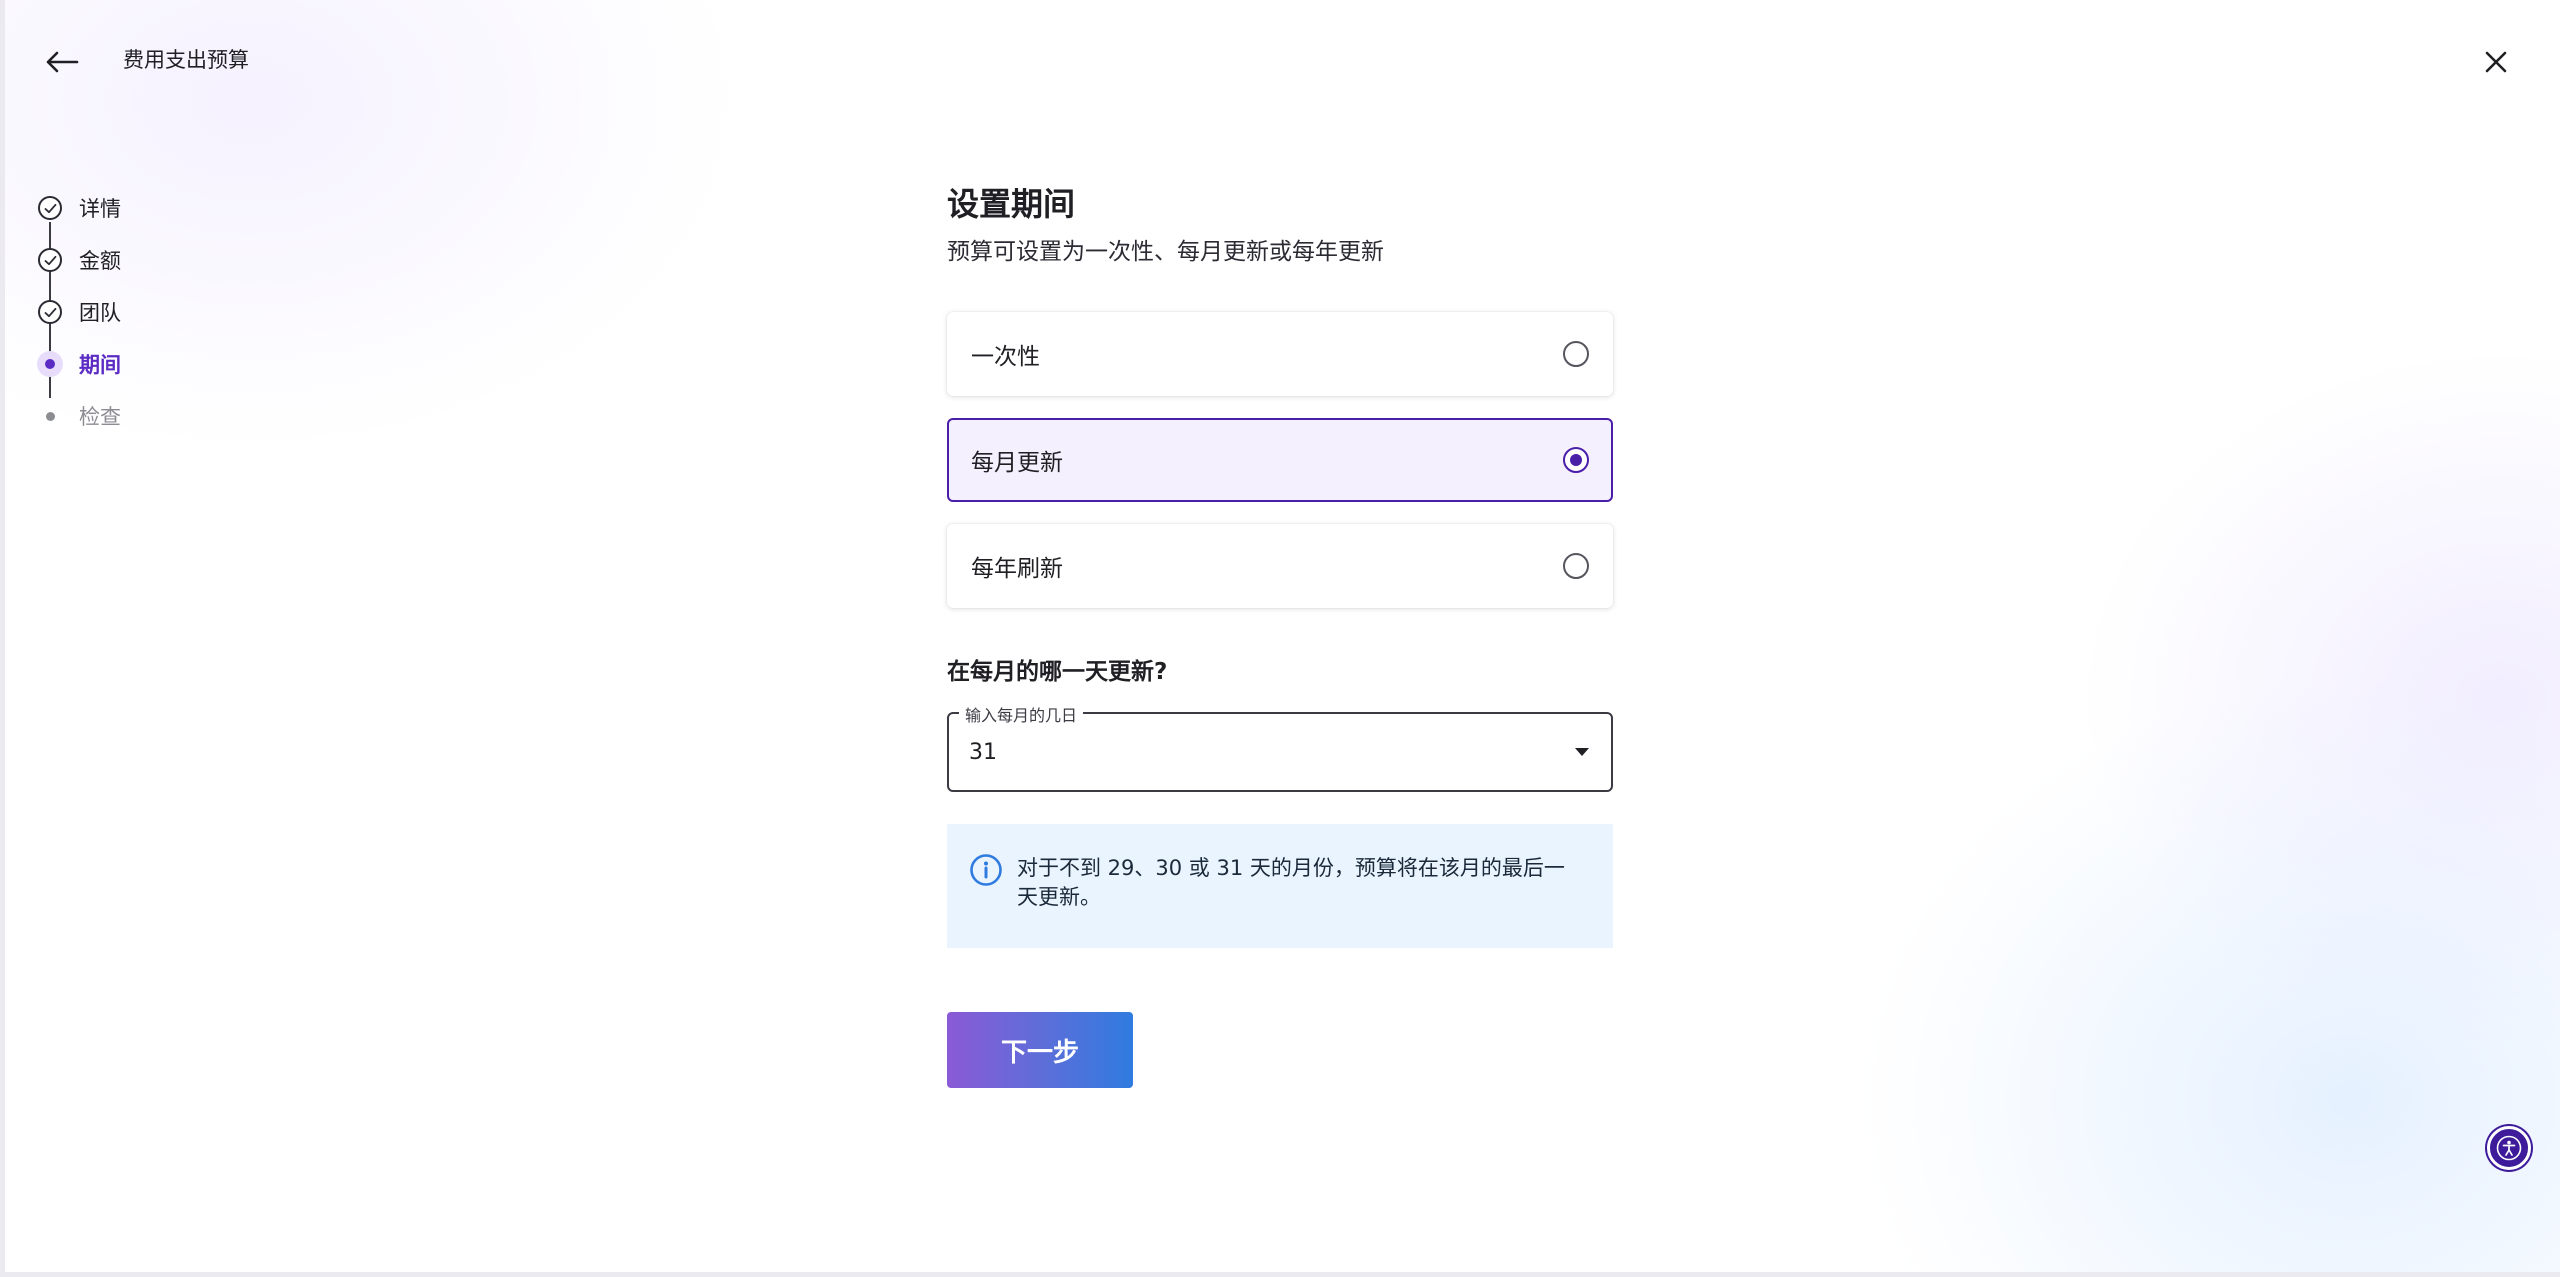 This screenshot has width=2560, height=1277. What do you see at coordinates (186, 60) in the screenshot?
I see `page-title: 费用支出预算` at bounding box center [186, 60].